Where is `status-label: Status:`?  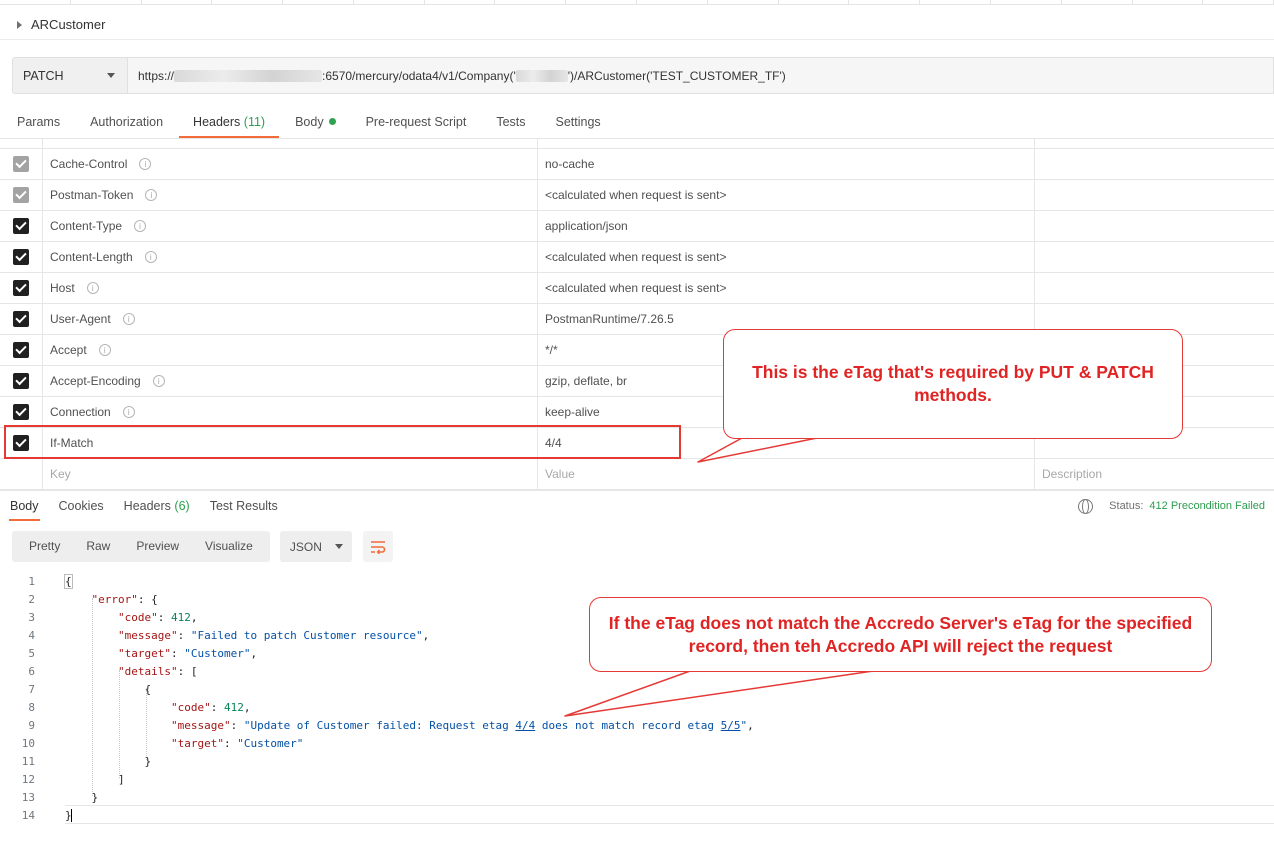
status-label: Status: is located at coordinates (1126, 506).